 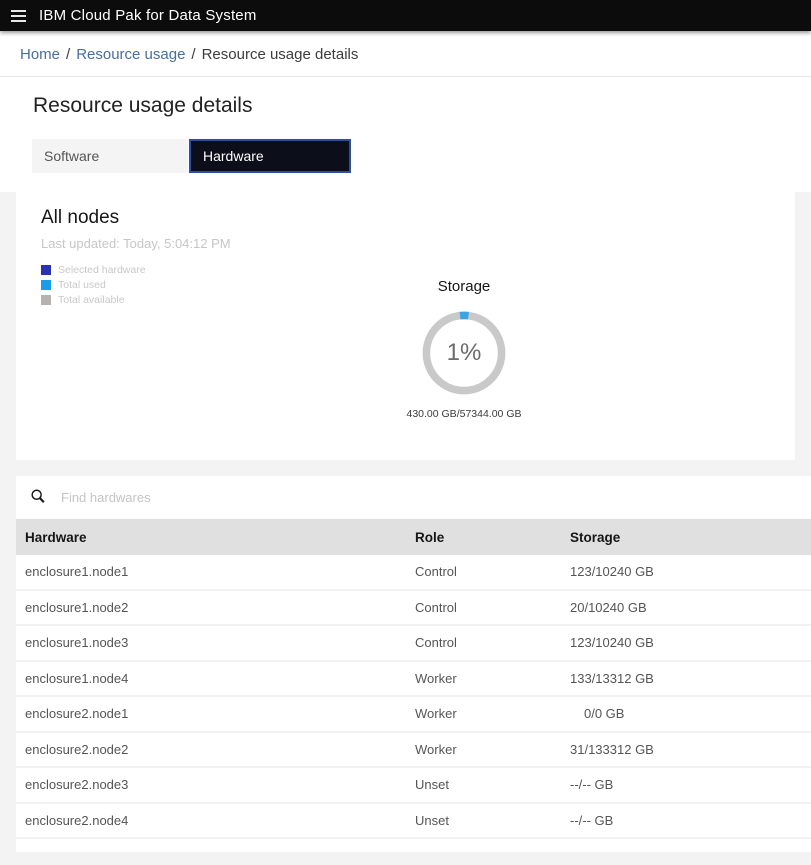 I want to click on chart-title: Storage, so click(x=464, y=286).